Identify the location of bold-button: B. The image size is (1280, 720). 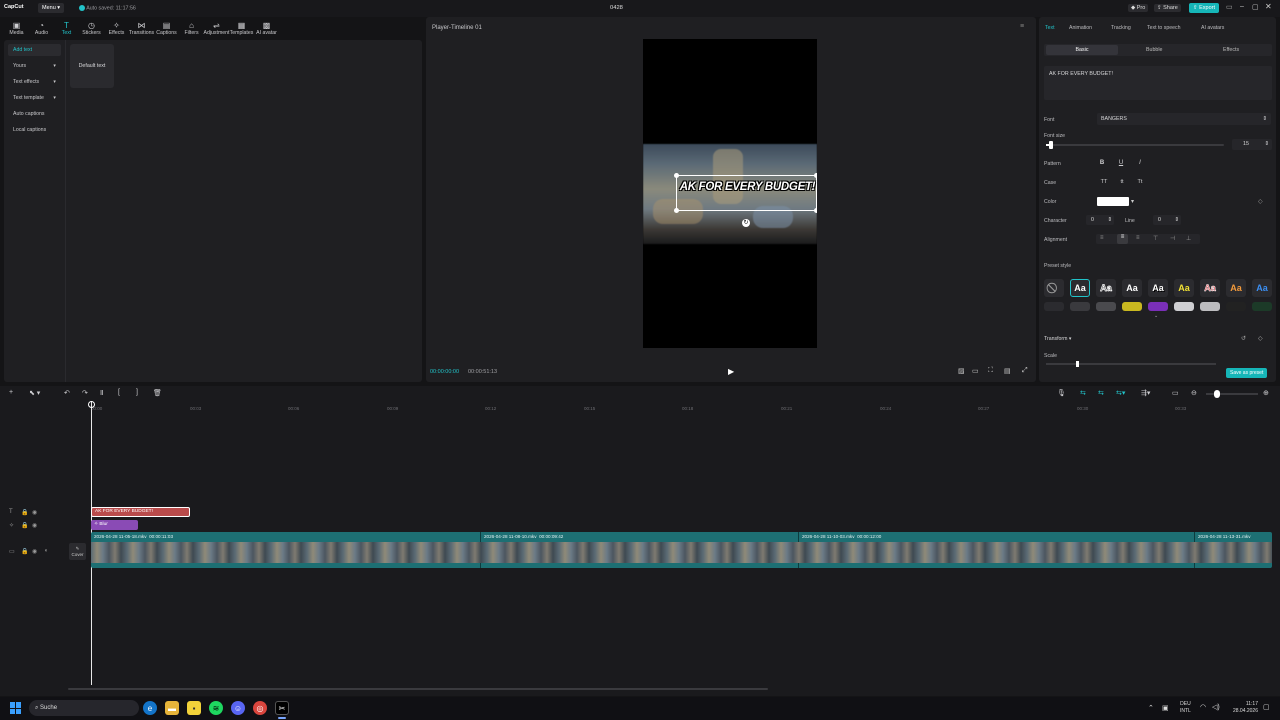
(1102, 163).